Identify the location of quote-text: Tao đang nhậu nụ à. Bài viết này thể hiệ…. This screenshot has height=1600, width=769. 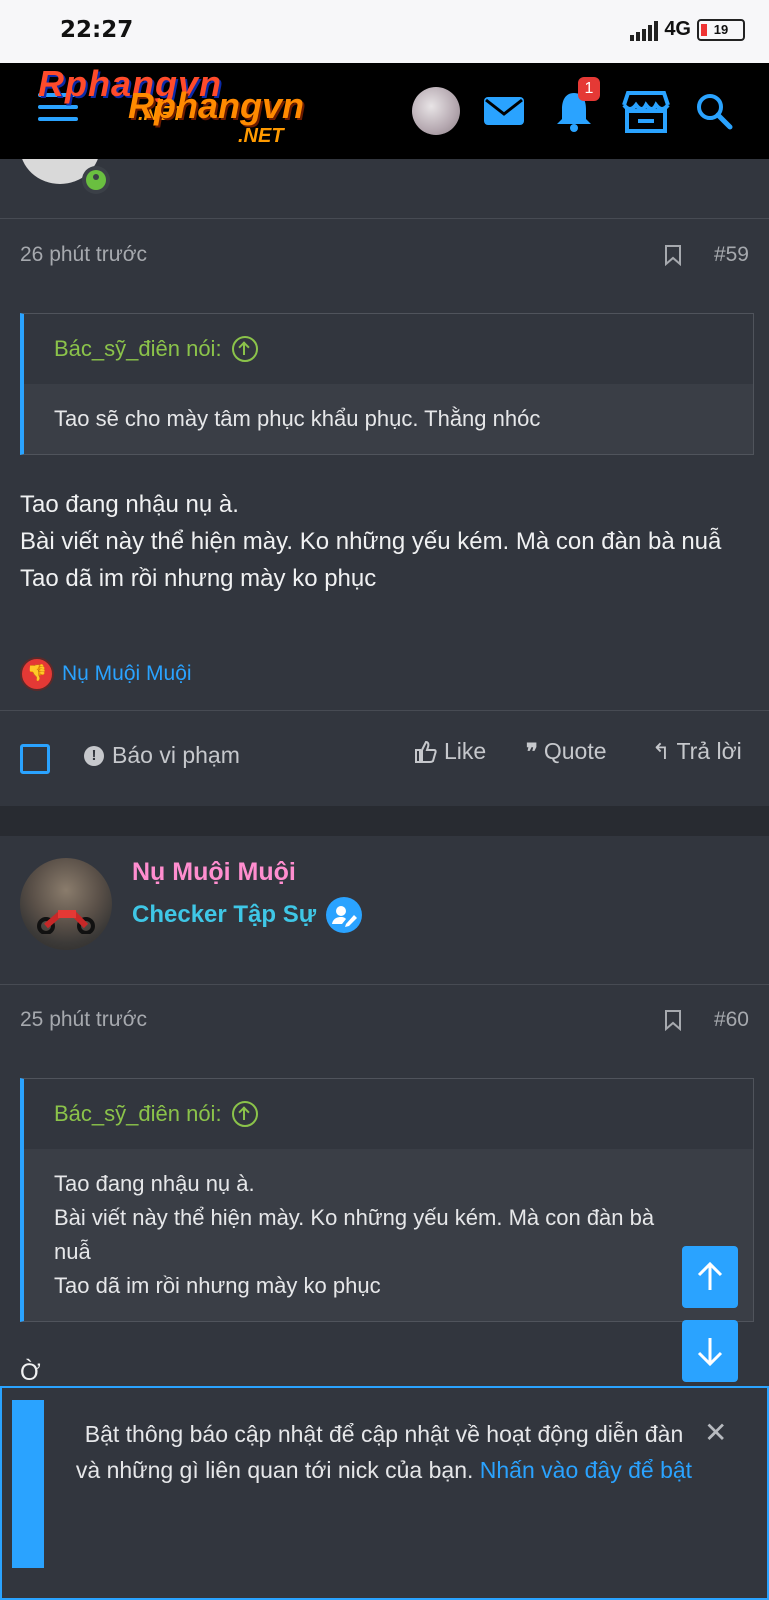
(388, 1235).